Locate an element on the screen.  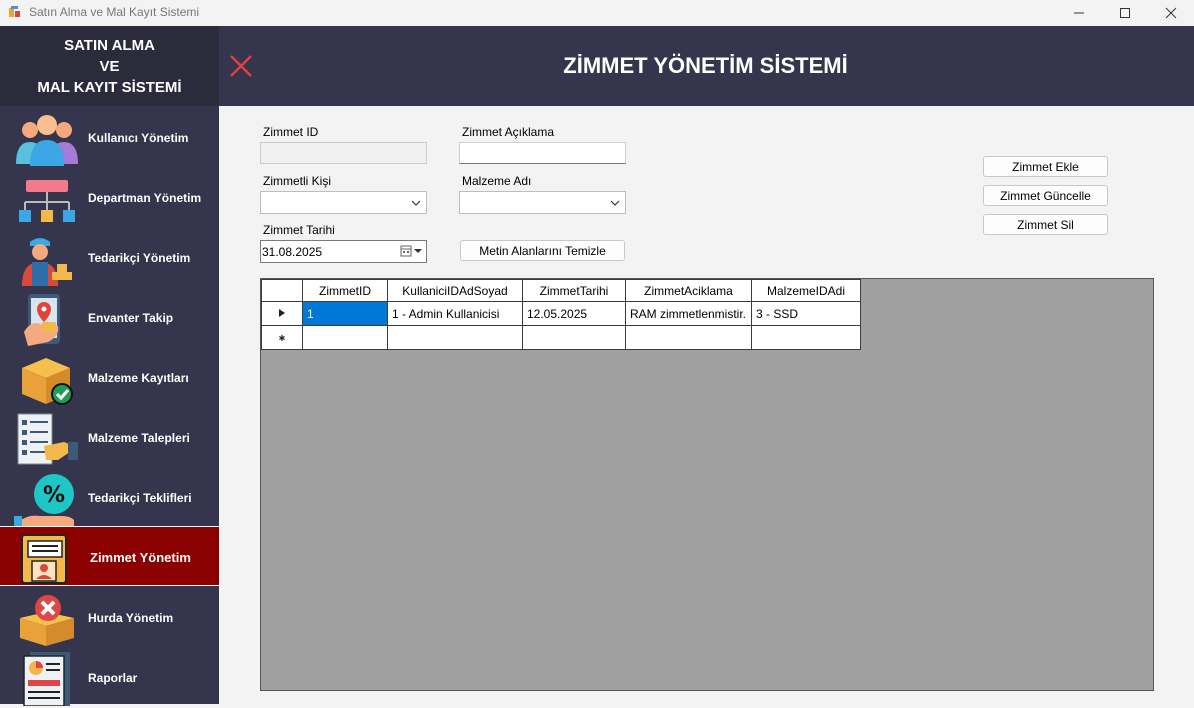
window-titlebar: Satın Alma ve Mal Kayıt Sistemi is located at coordinates (597, 13).